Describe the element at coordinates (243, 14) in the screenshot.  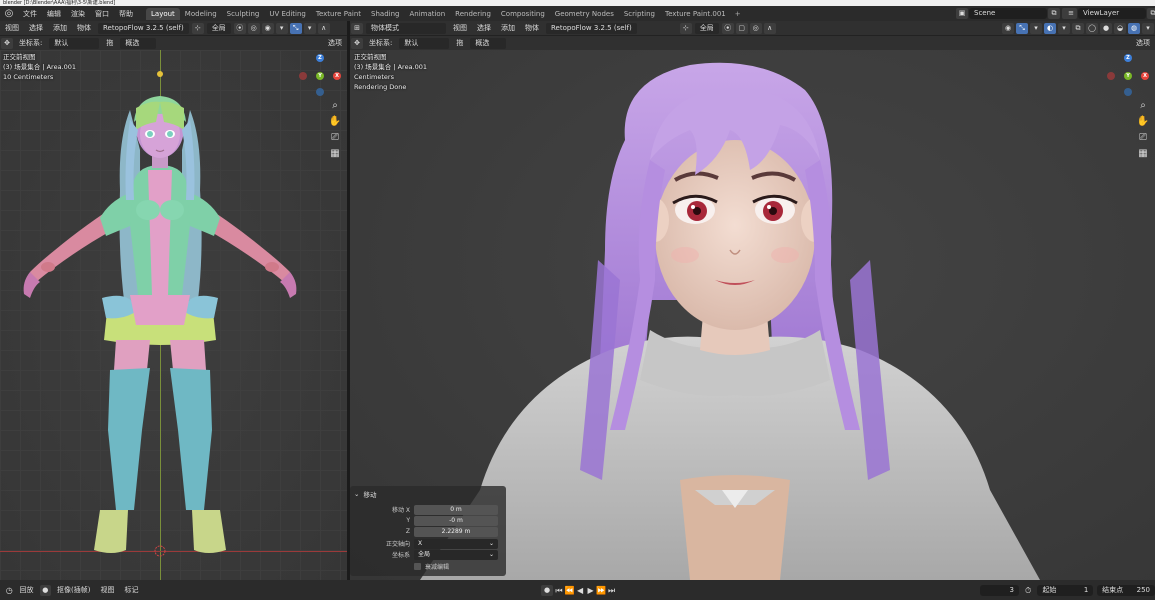
I see `tab-sculpting: Sculpting` at that location.